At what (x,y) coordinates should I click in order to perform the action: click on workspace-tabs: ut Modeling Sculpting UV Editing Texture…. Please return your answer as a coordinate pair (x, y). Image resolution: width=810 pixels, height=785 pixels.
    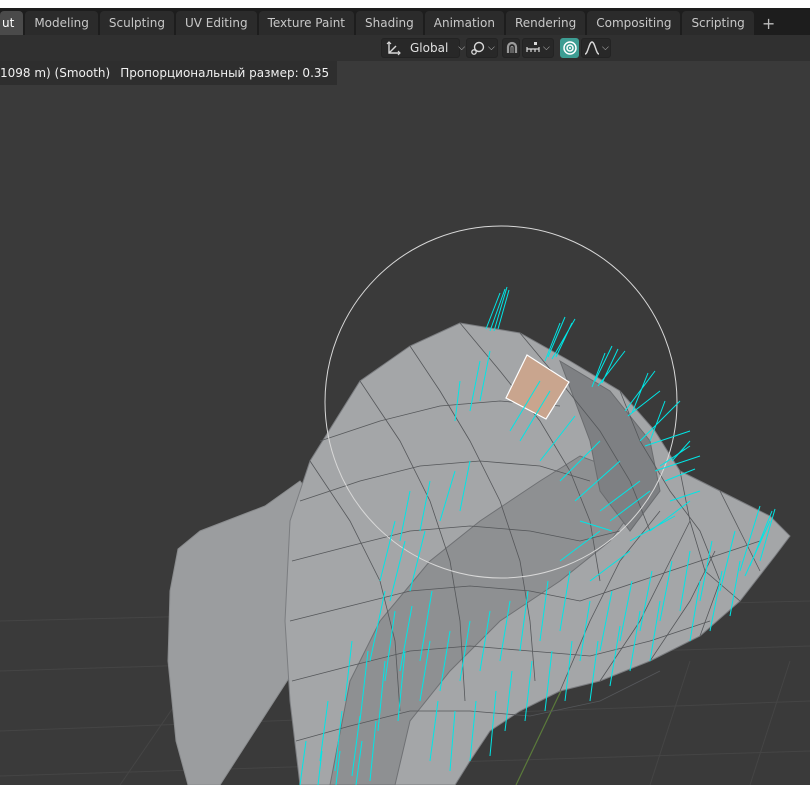
    Looking at the image, I should click on (405, 21).